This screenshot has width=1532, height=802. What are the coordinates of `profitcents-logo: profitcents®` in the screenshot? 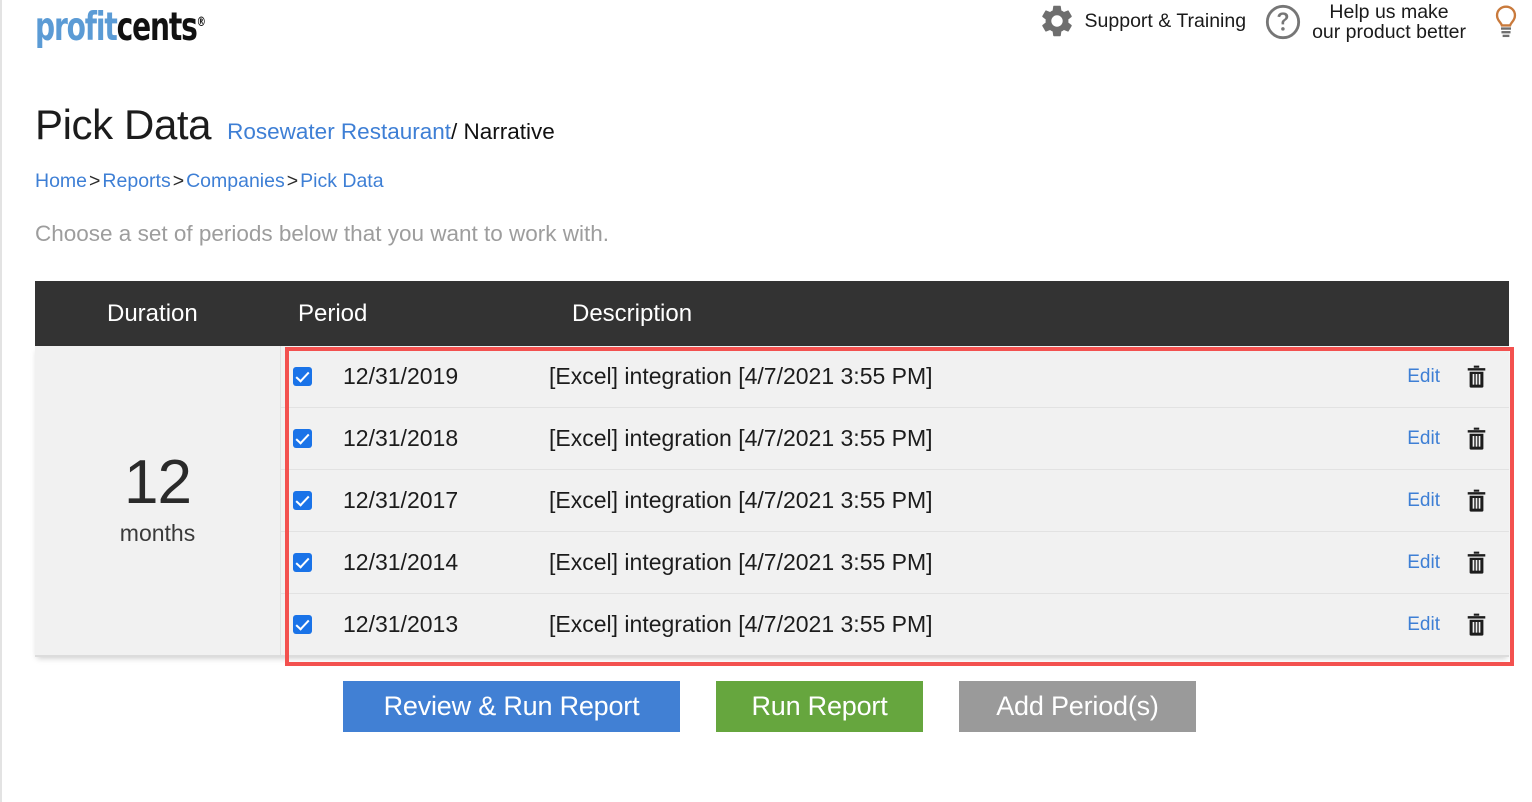 It's located at (120, 27).